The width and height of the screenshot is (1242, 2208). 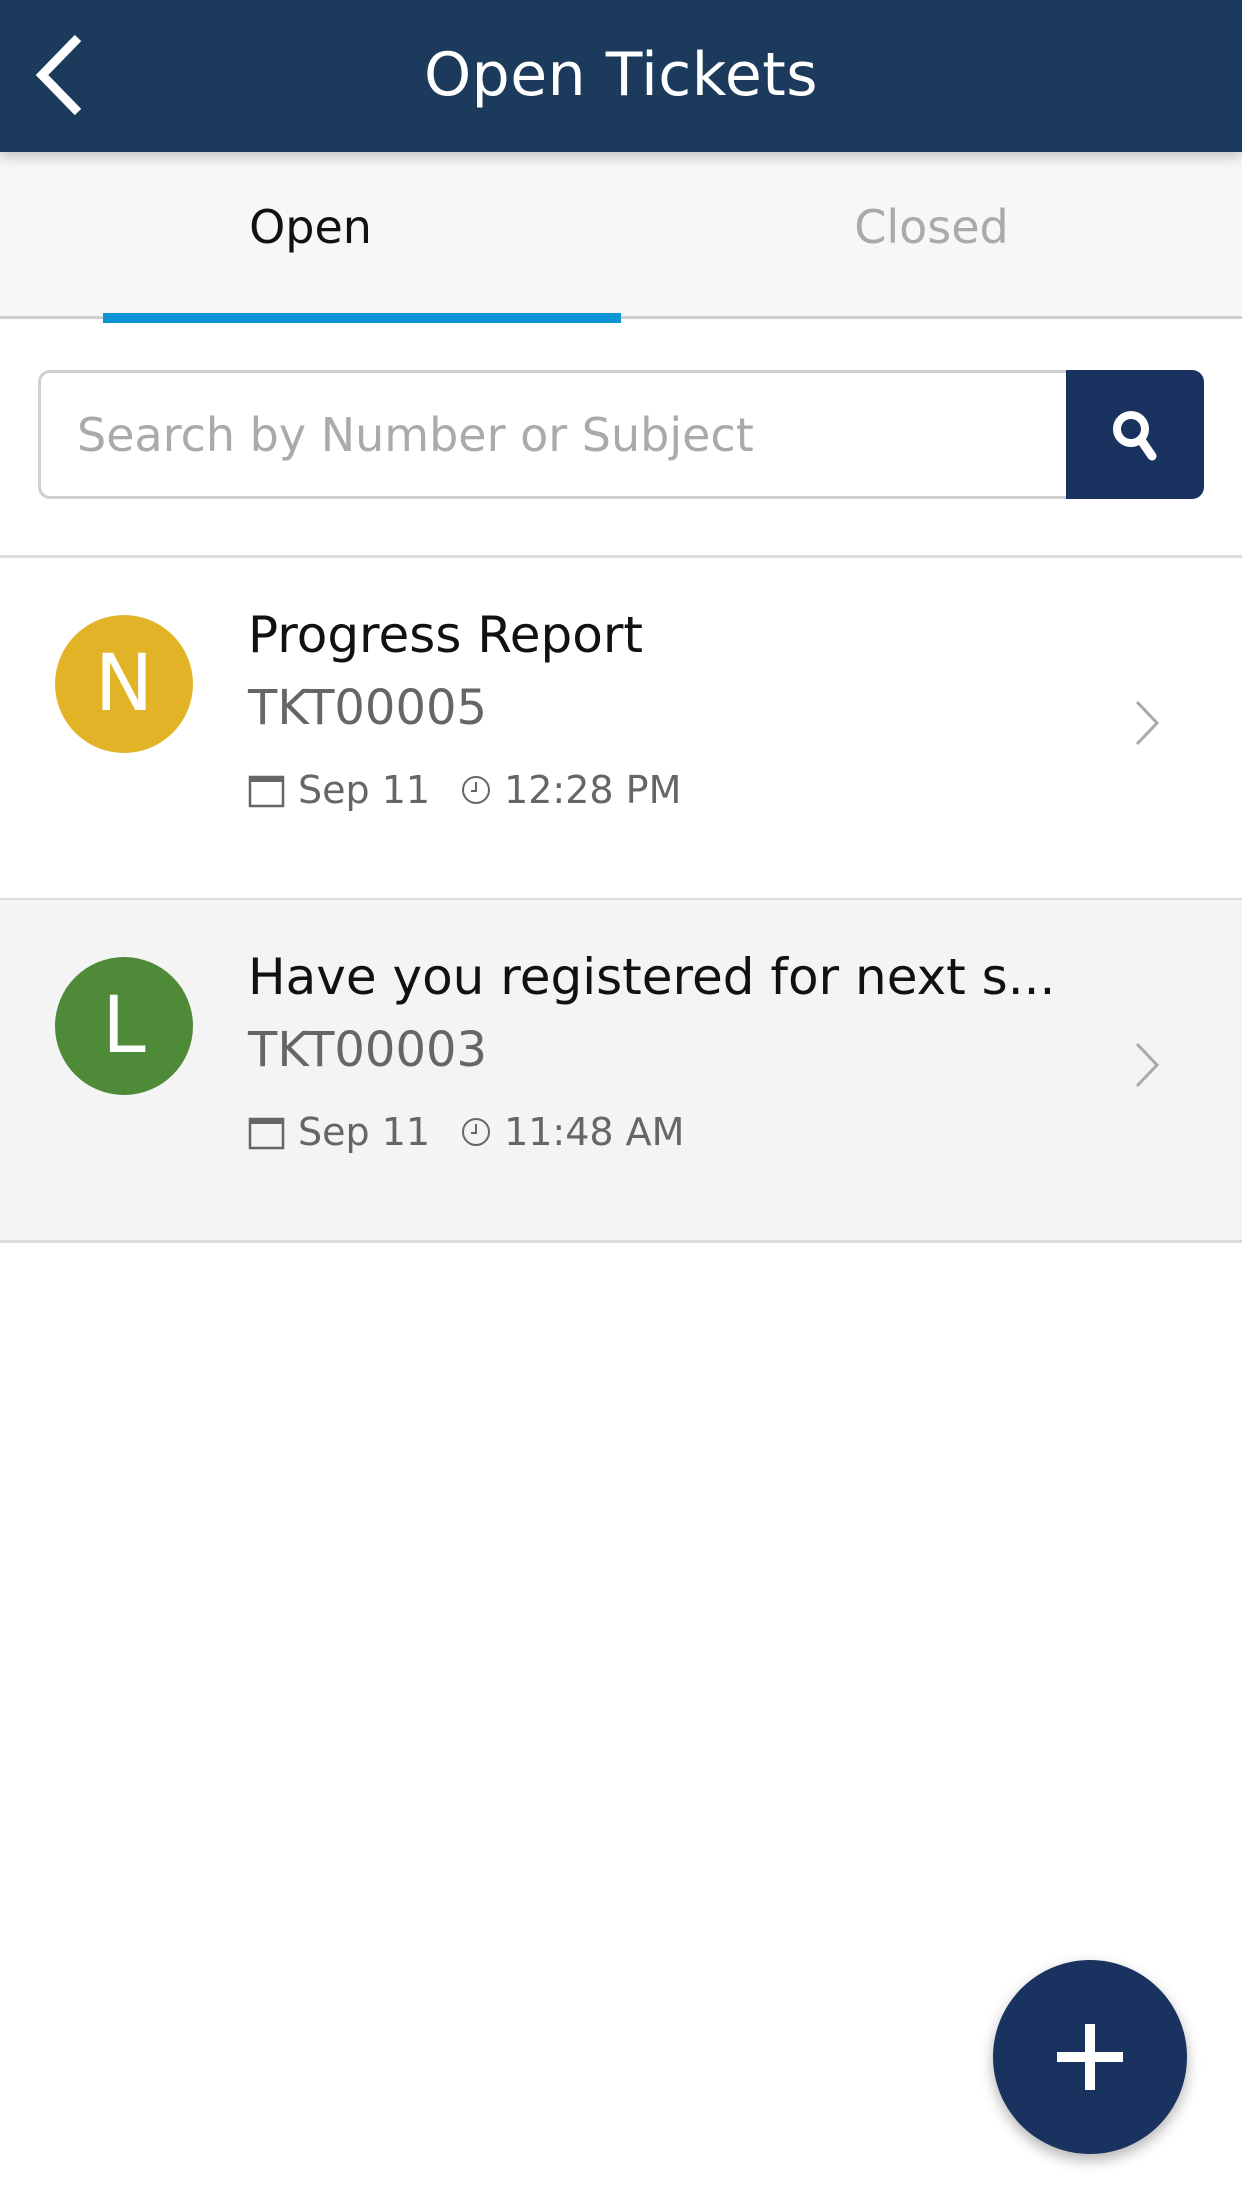 I want to click on tab-bar: Open Closed, so click(x=621, y=235).